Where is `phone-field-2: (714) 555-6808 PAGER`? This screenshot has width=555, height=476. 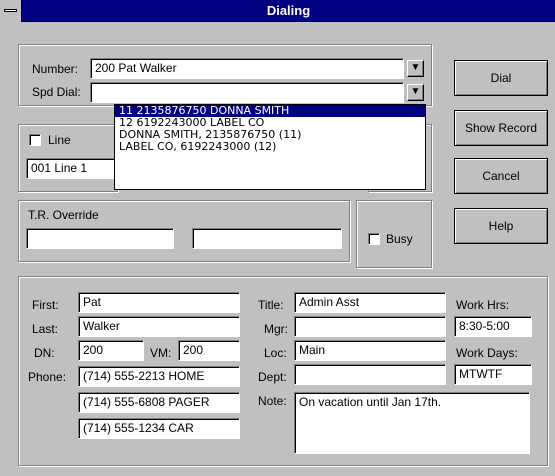
phone-field-2: (714) 555-6808 PAGER is located at coordinates (159, 402).